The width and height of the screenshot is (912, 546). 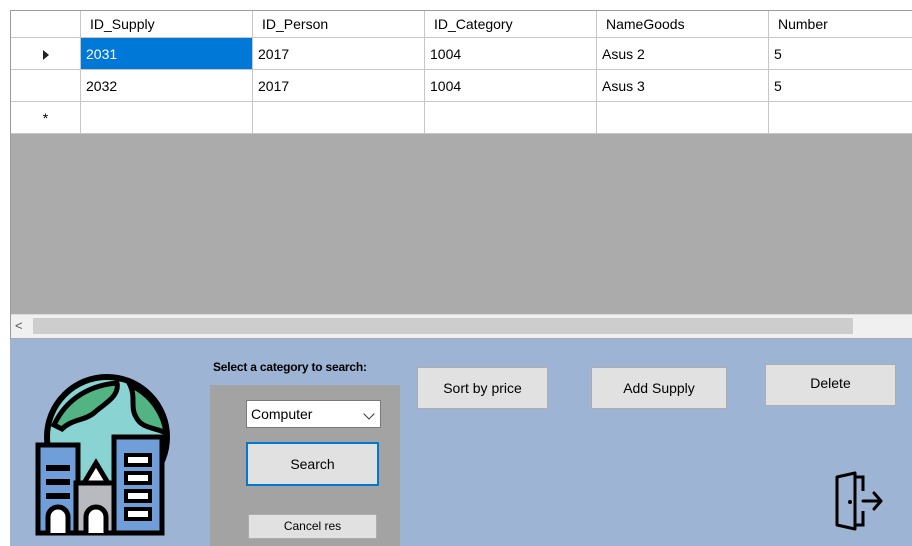 What do you see at coordinates (46, 24) in the screenshot?
I see `grid-corner-header` at bounding box center [46, 24].